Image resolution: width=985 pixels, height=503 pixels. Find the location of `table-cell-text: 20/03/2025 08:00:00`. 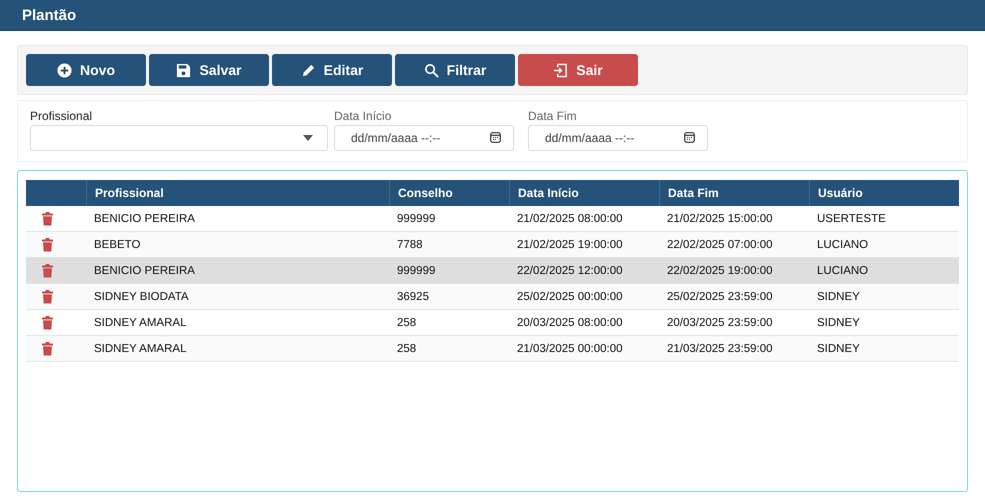

table-cell-text: 20/03/2025 08:00:00 is located at coordinates (570, 323).